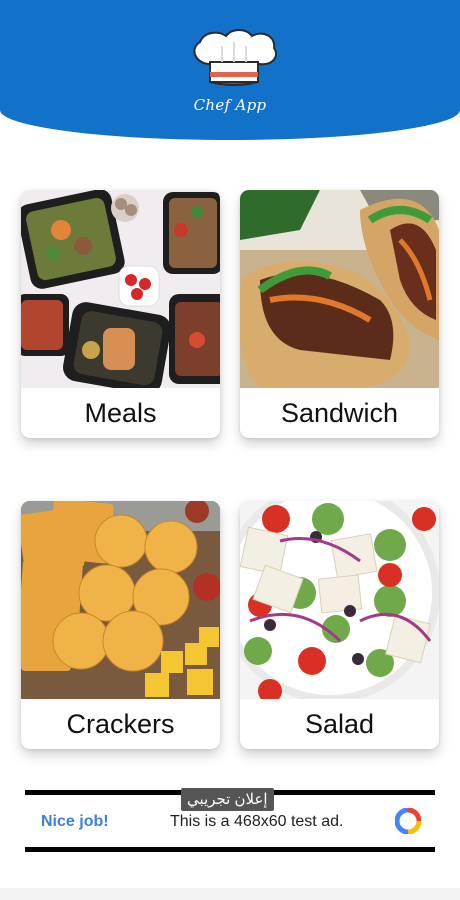 This screenshot has height=900, width=460. What do you see at coordinates (339, 600) in the screenshot?
I see `salad-image` at bounding box center [339, 600].